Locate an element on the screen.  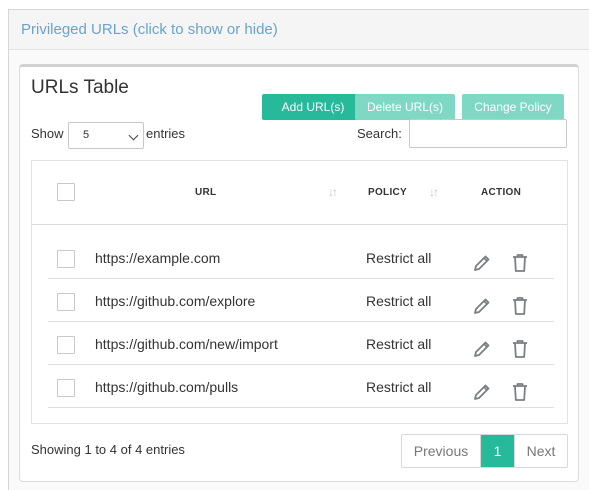
previous-page-button: Previous is located at coordinates (441, 451).